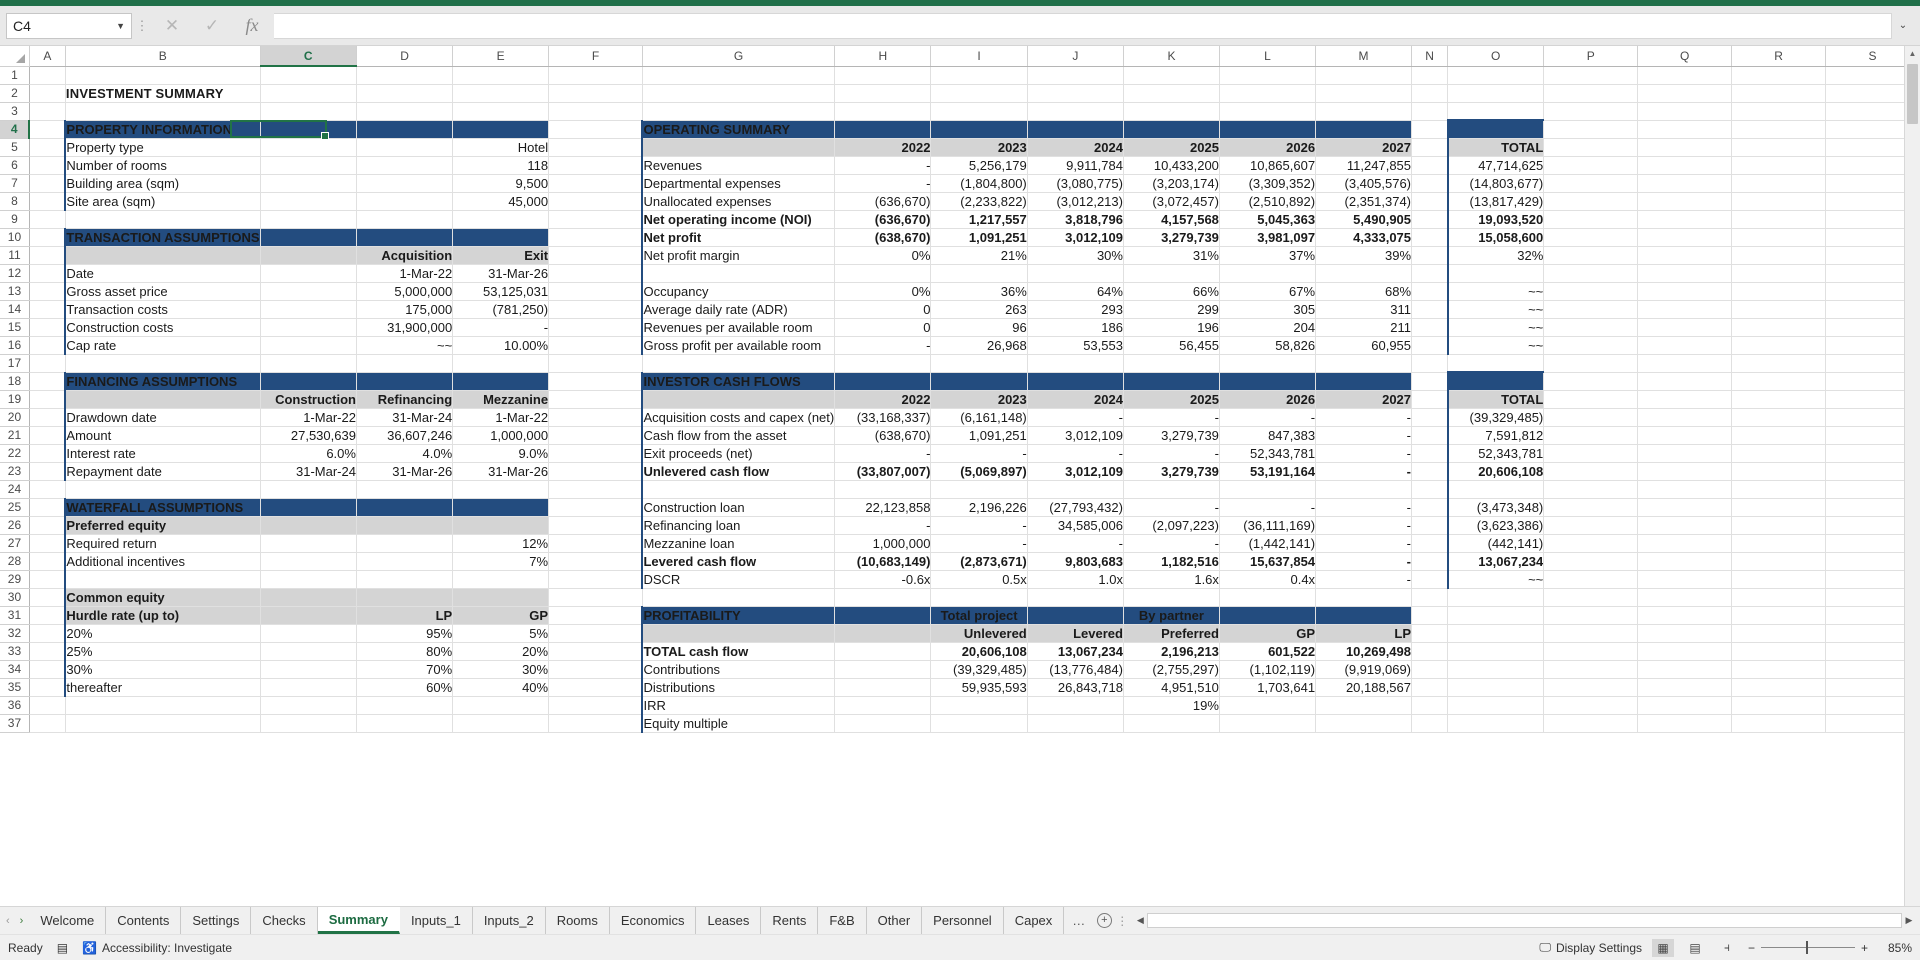  Describe the element at coordinates (979, 669) in the screenshot. I see `cell-I34: (39,329,485)` at that location.